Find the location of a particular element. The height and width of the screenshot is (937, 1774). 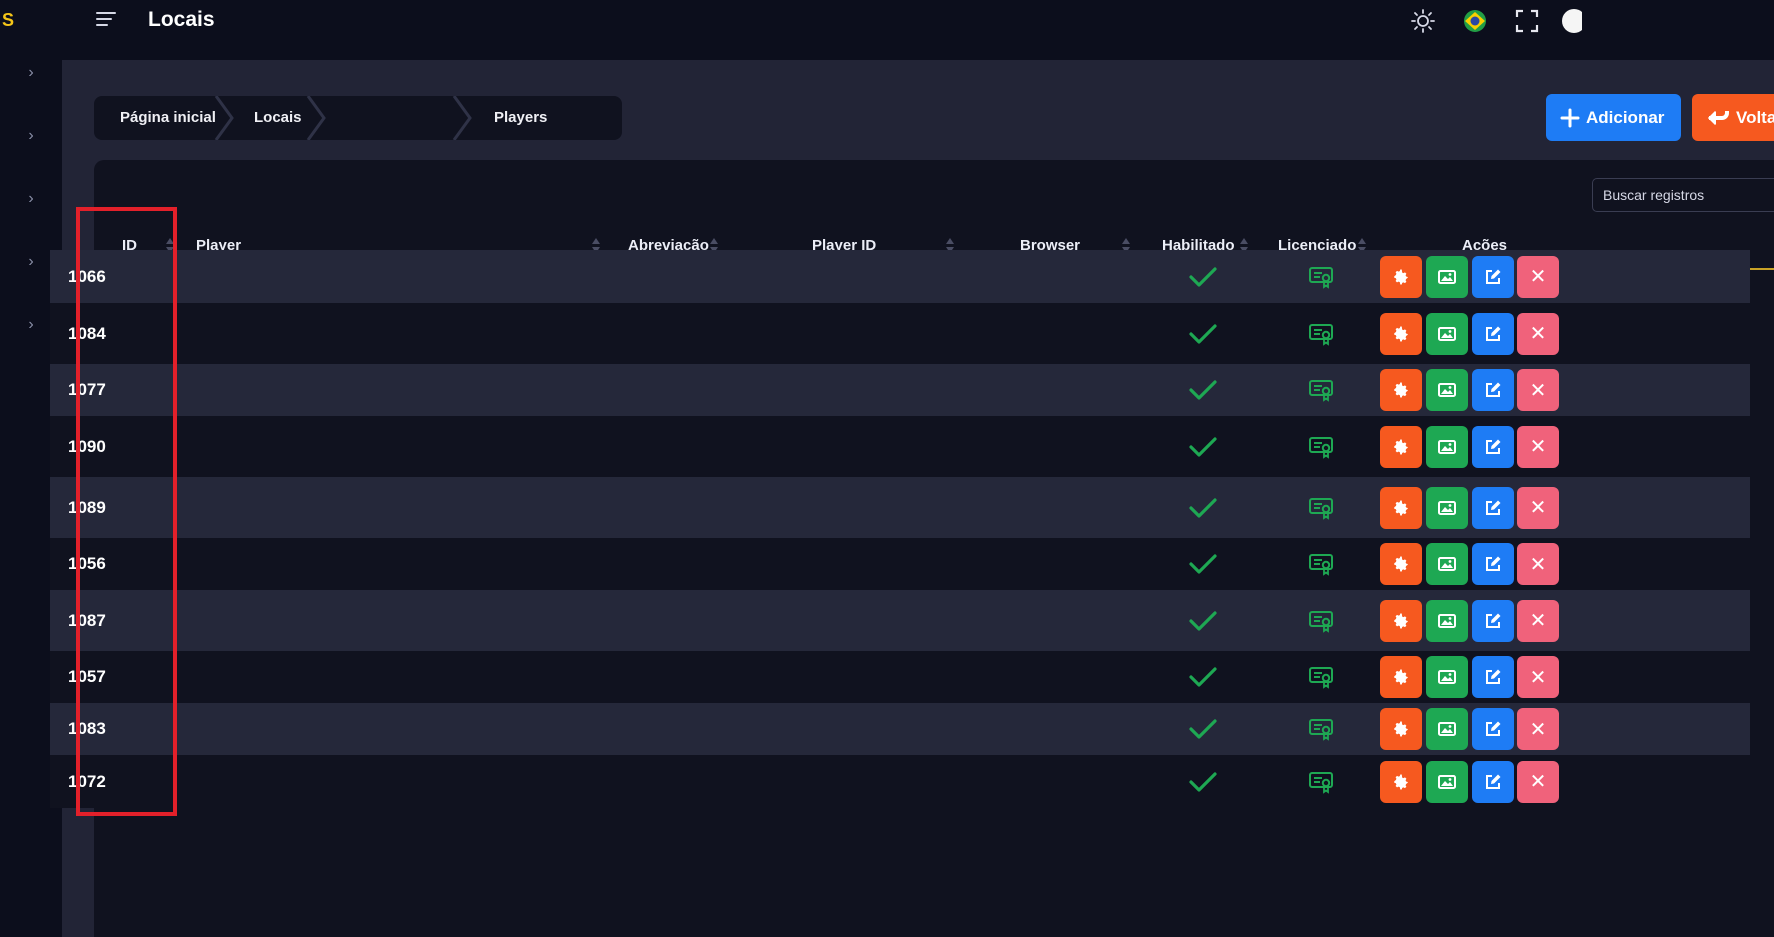

sidebar-expand-2-chevron-right-icon: › is located at coordinates (31, 136).